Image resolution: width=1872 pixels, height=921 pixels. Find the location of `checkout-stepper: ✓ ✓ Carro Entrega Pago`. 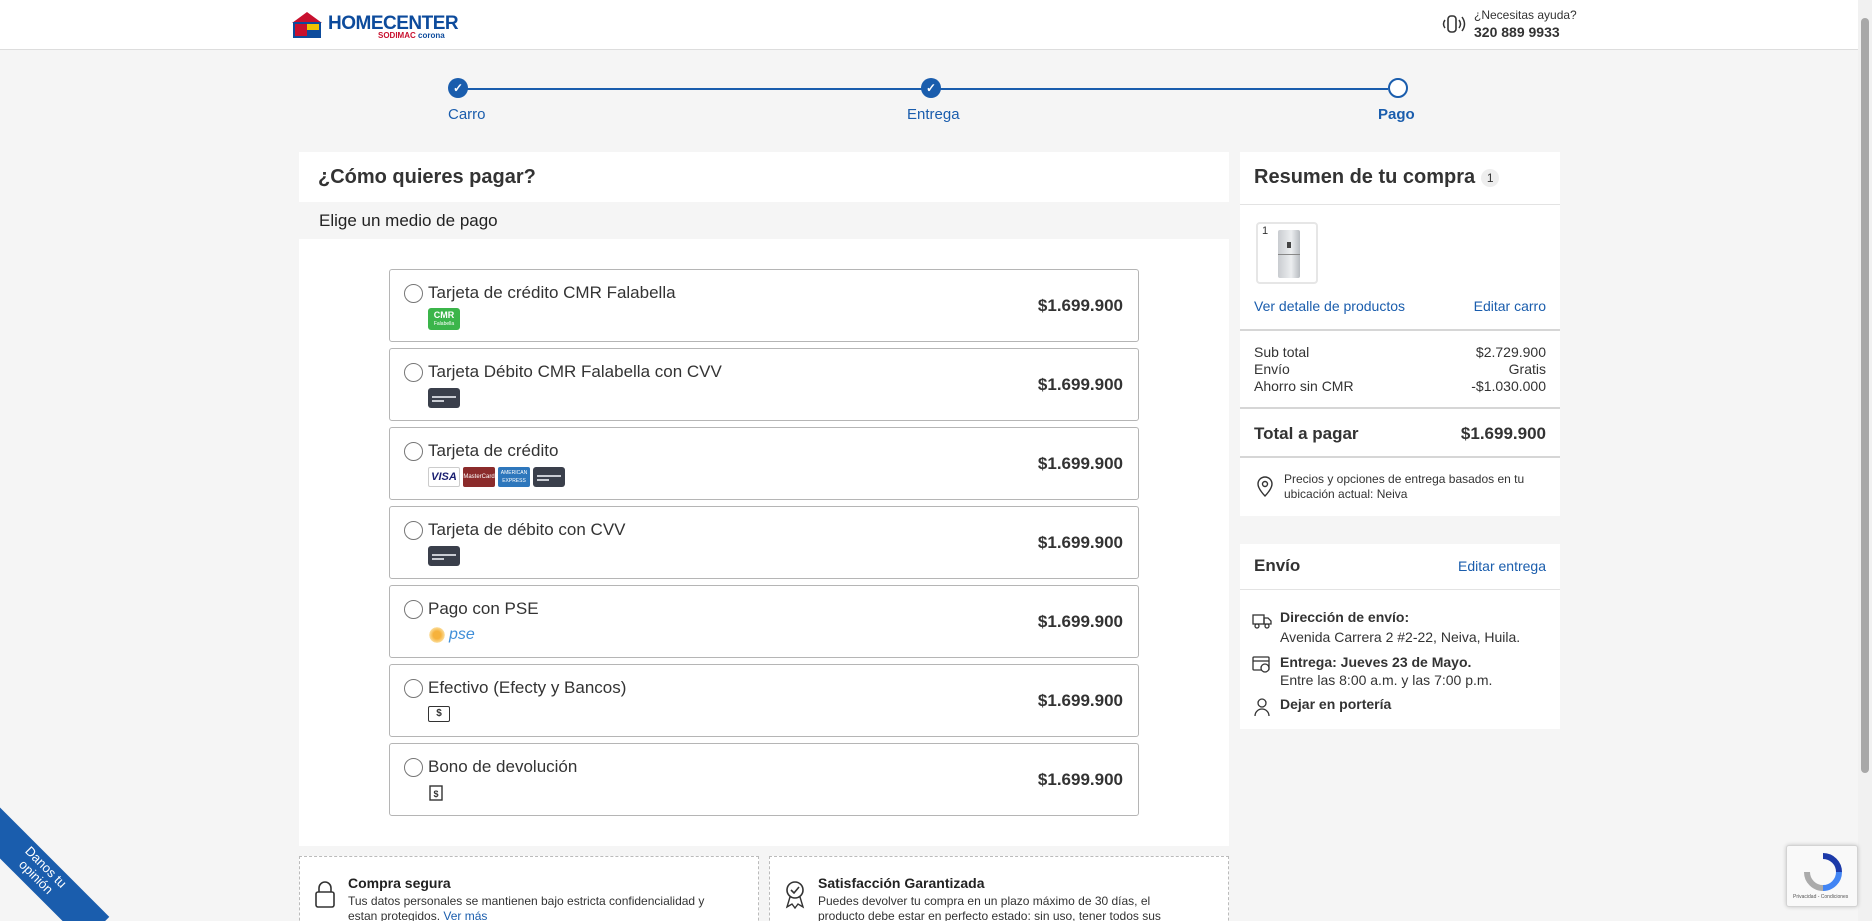

checkout-stepper: ✓ ✓ Carro Entrega Pago is located at coordinates (931, 103).